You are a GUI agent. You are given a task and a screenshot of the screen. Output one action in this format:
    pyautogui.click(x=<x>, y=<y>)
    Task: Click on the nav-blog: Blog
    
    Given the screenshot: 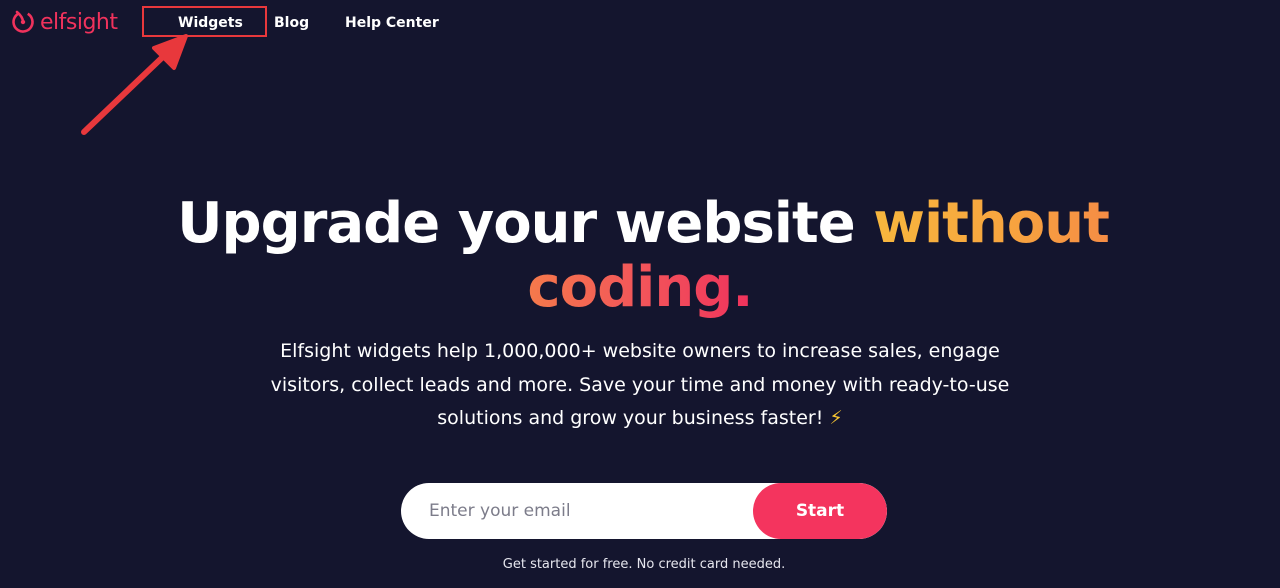 What is the action you would take?
    pyautogui.click(x=291, y=23)
    